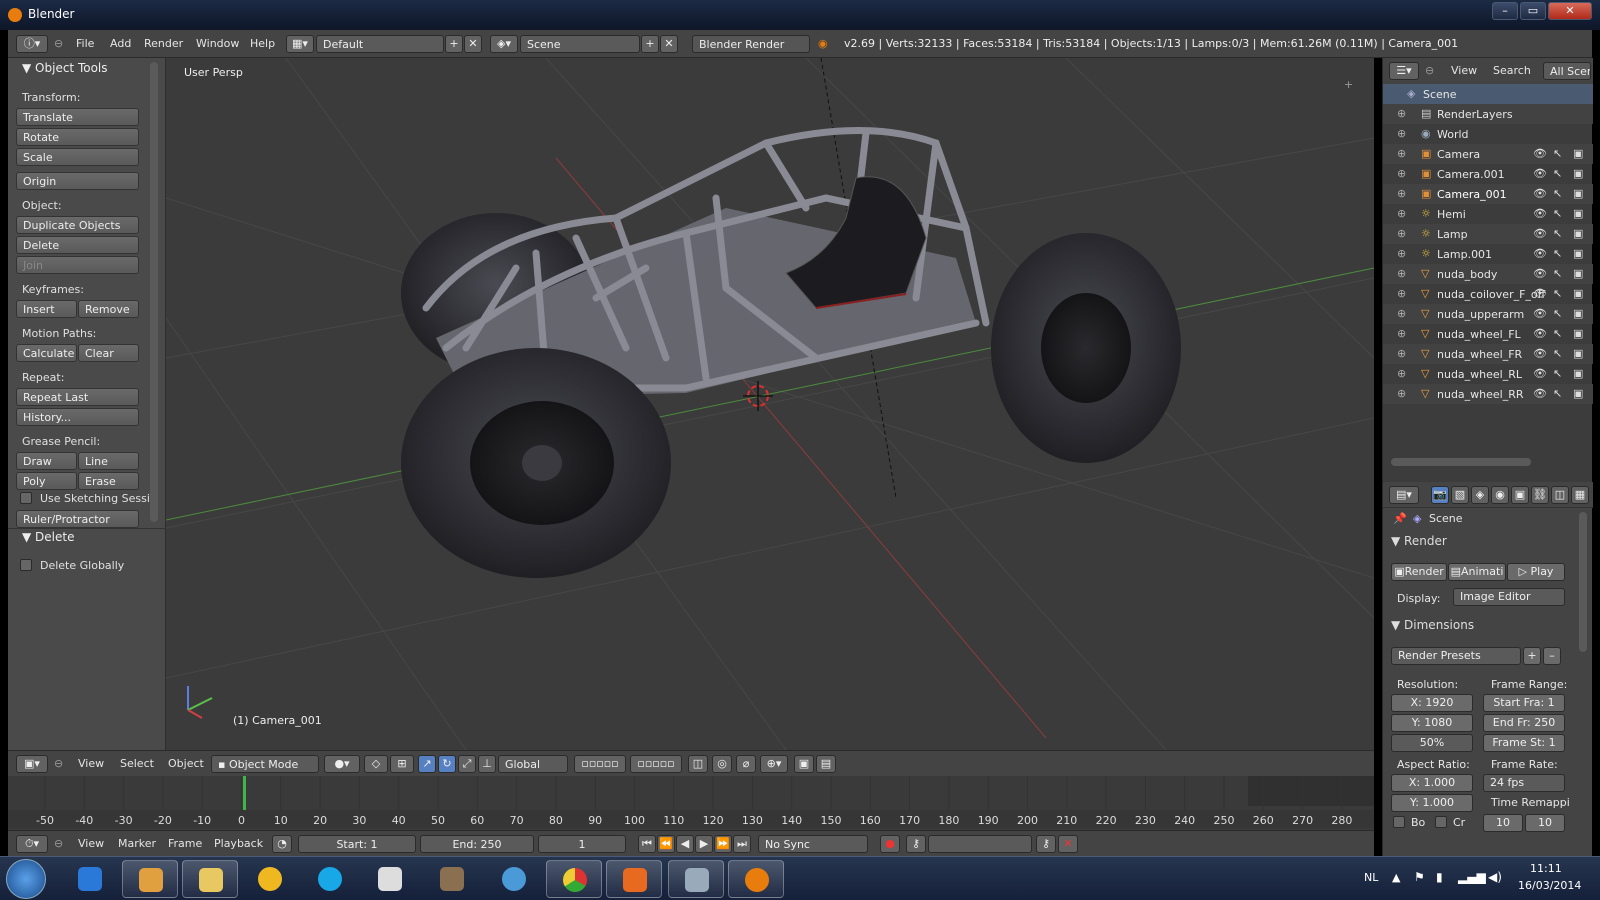 This screenshot has width=1600, height=900. Describe the element at coordinates (77, 519) in the screenshot. I see `ruler-protractor-button: Ruler/Protractor` at that location.